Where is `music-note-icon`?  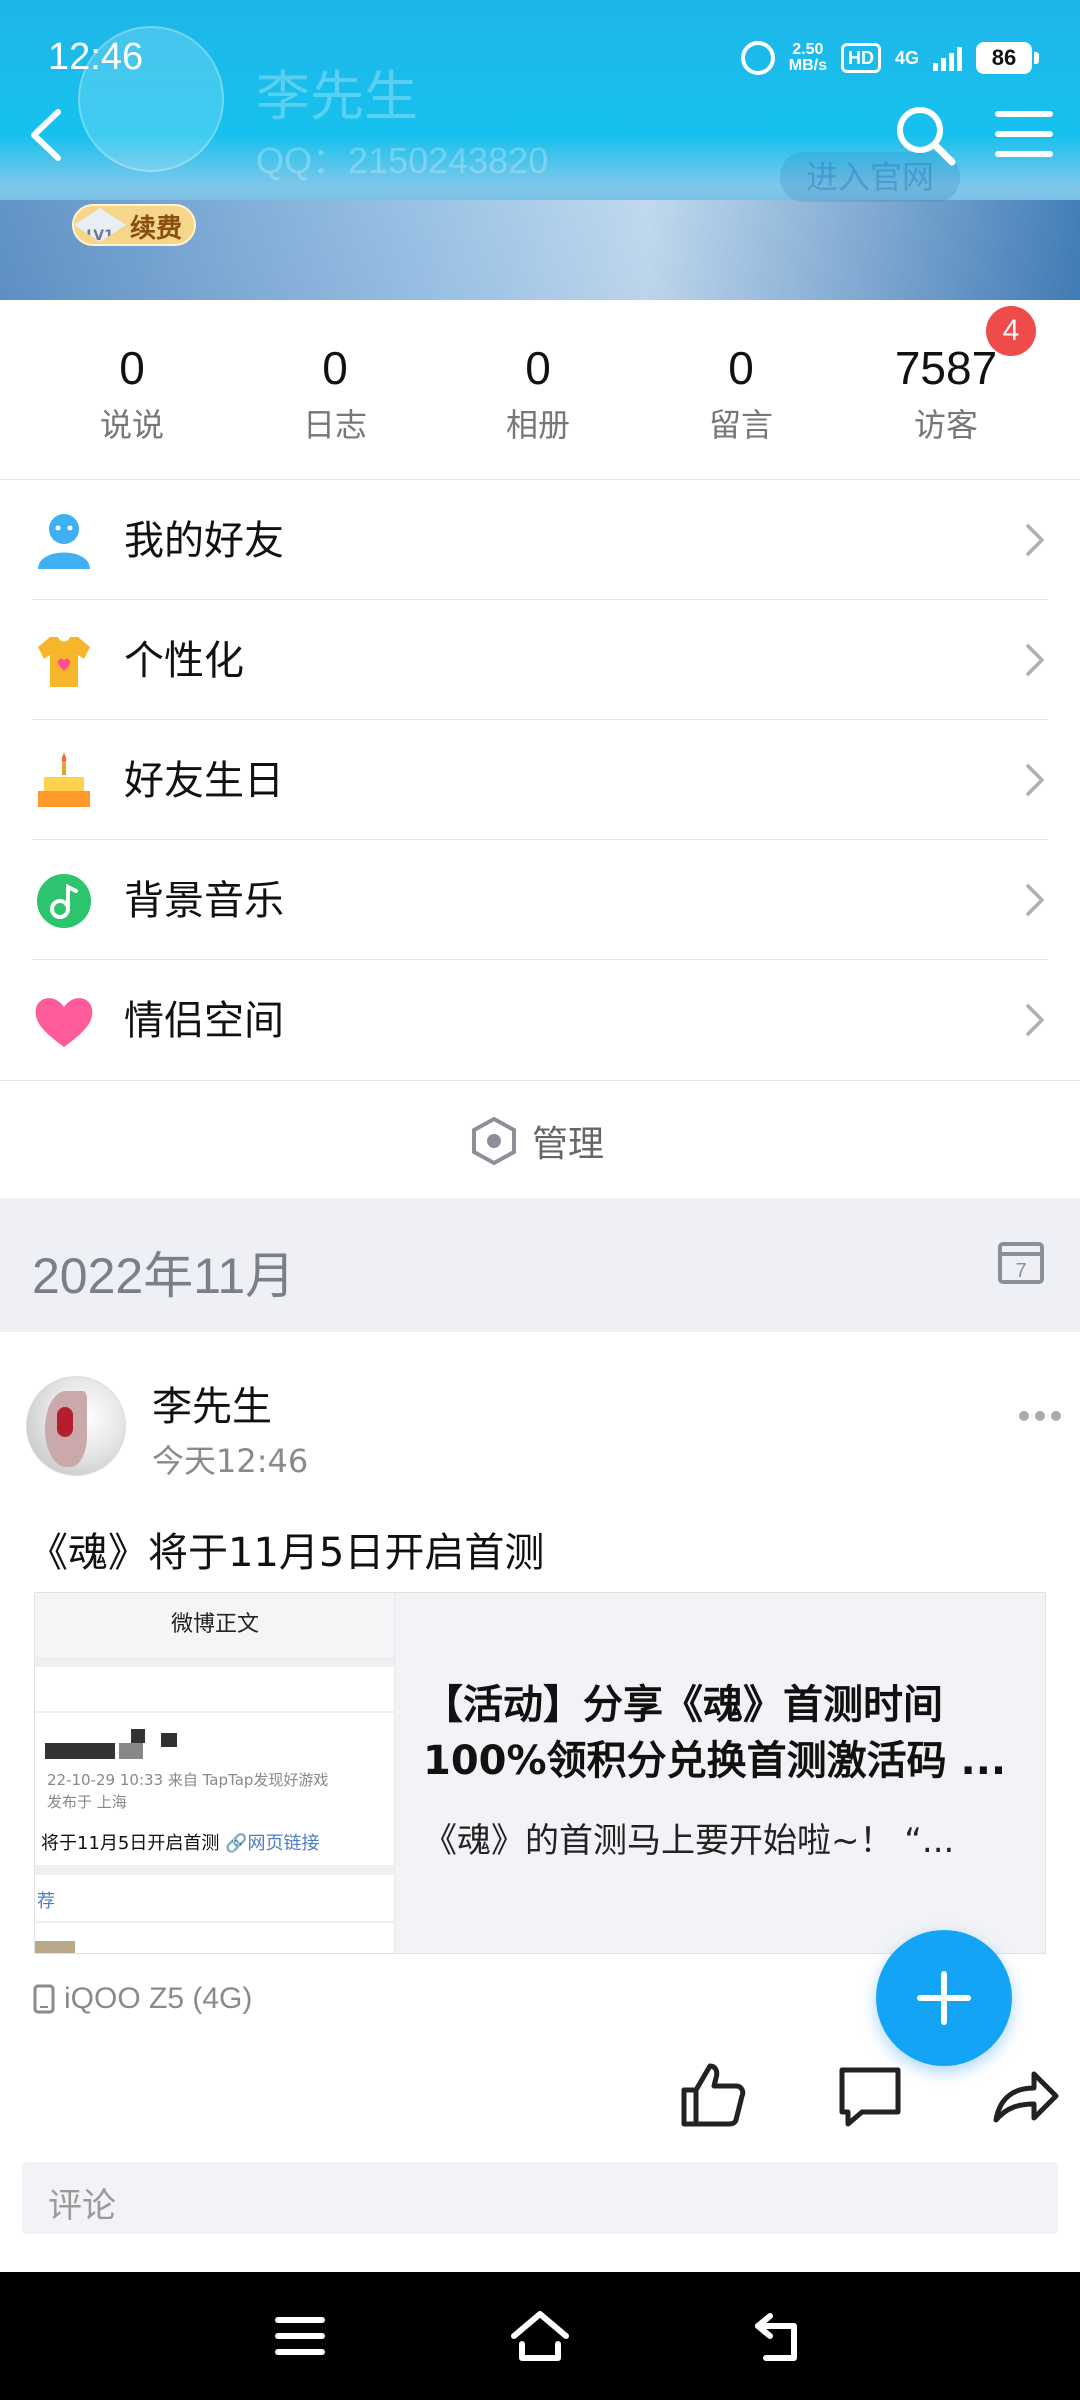 music-note-icon is located at coordinates (64, 901).